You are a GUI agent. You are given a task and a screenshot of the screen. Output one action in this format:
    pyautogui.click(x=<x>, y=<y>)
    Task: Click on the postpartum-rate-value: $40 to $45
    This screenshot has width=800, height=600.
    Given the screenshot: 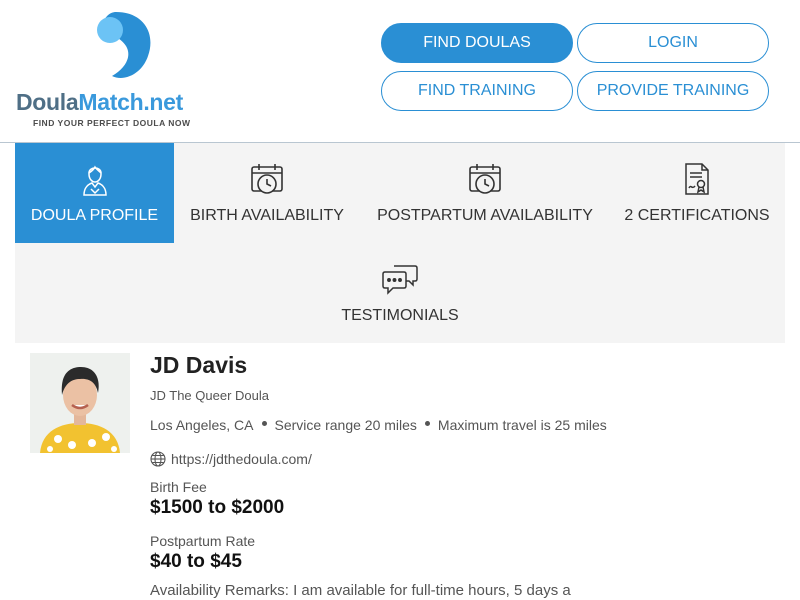 What is the action you would take?
    pyautogui.click(x=196, y=561)
    